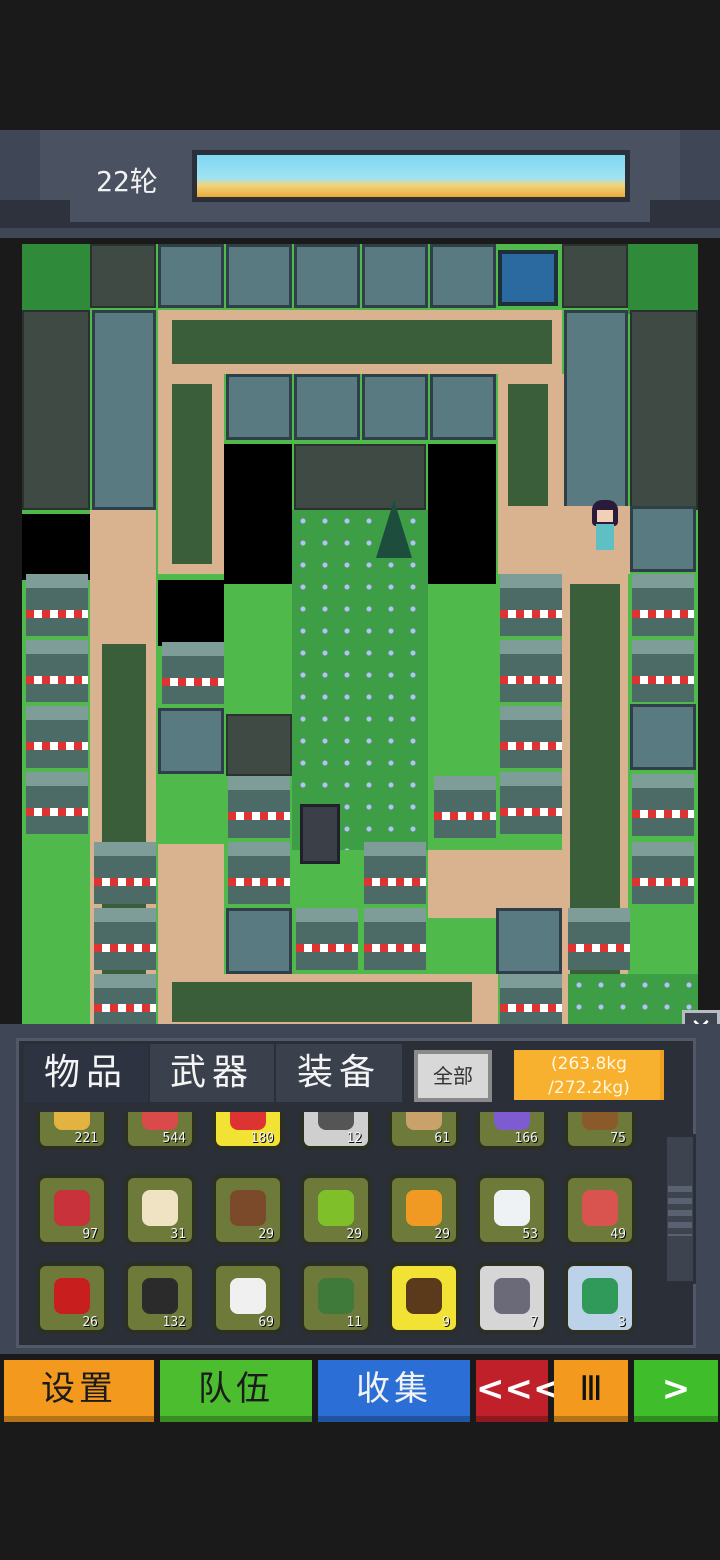  I want to click on battery-icon, so click(160, 1296).